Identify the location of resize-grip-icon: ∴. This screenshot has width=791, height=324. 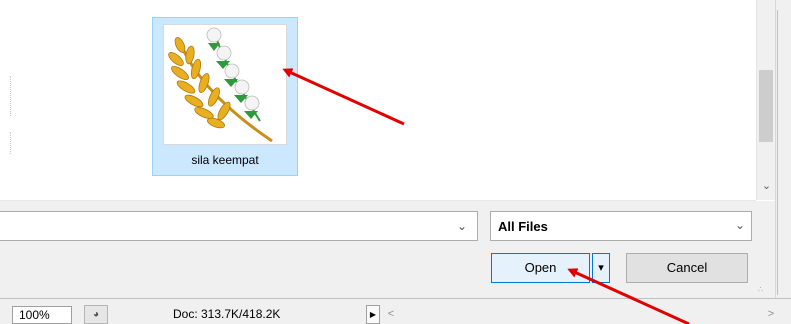
(765, 290).